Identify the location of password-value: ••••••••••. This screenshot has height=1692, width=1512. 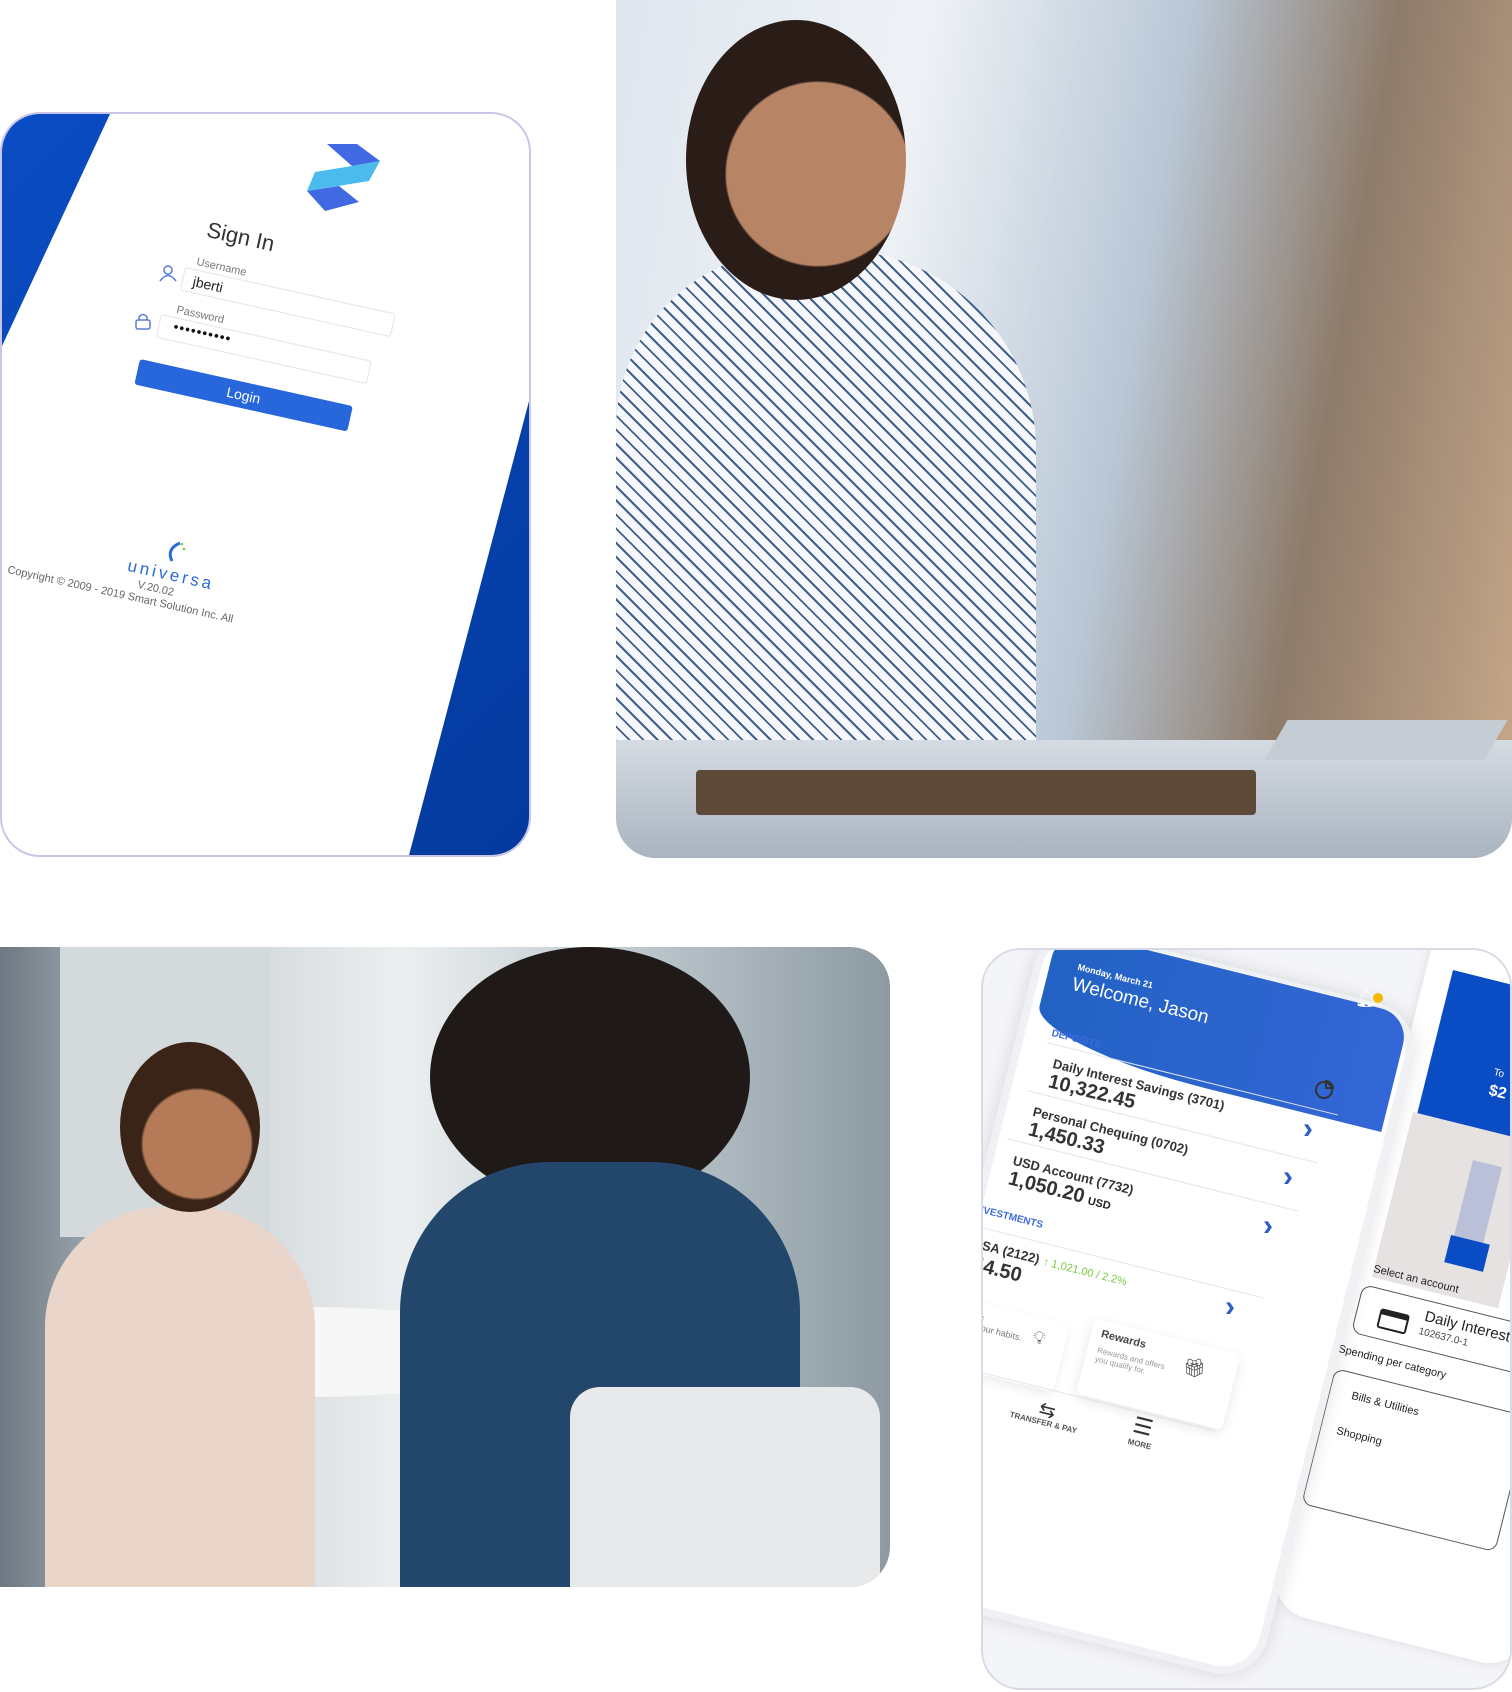
(202, 332).